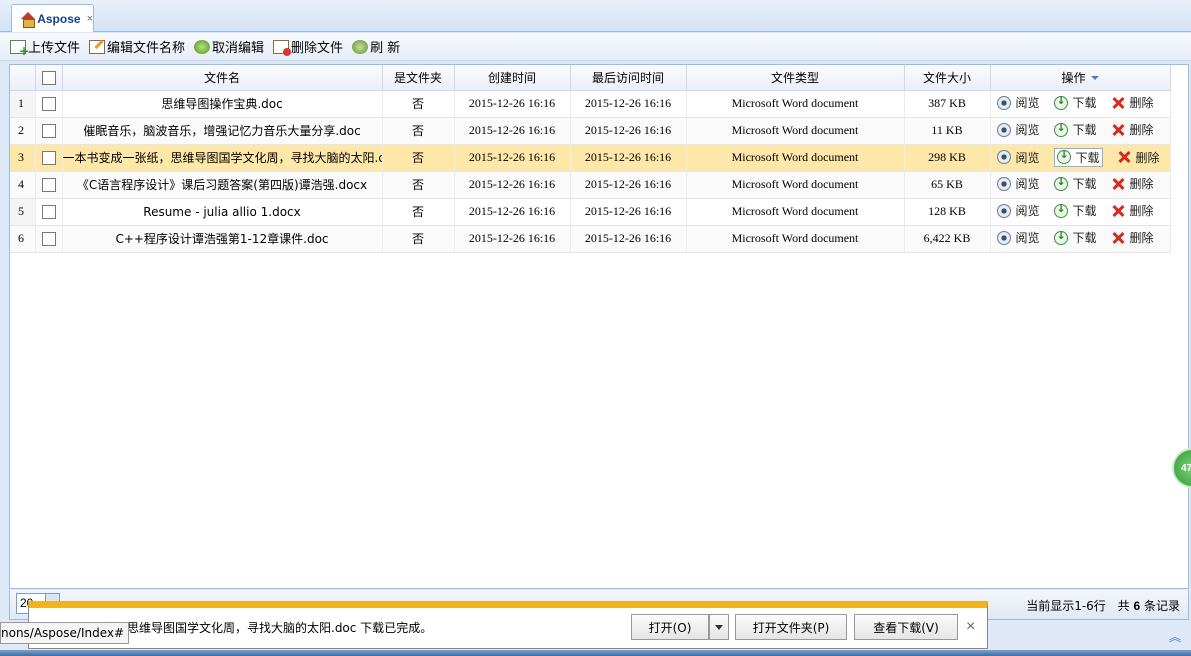 The width and height of the screenshot is (1191, 656). I want to click on filename-cell: 《C语言程序设计》课后习题答案(第四版)谭浩强.docx, so click(222, 185).